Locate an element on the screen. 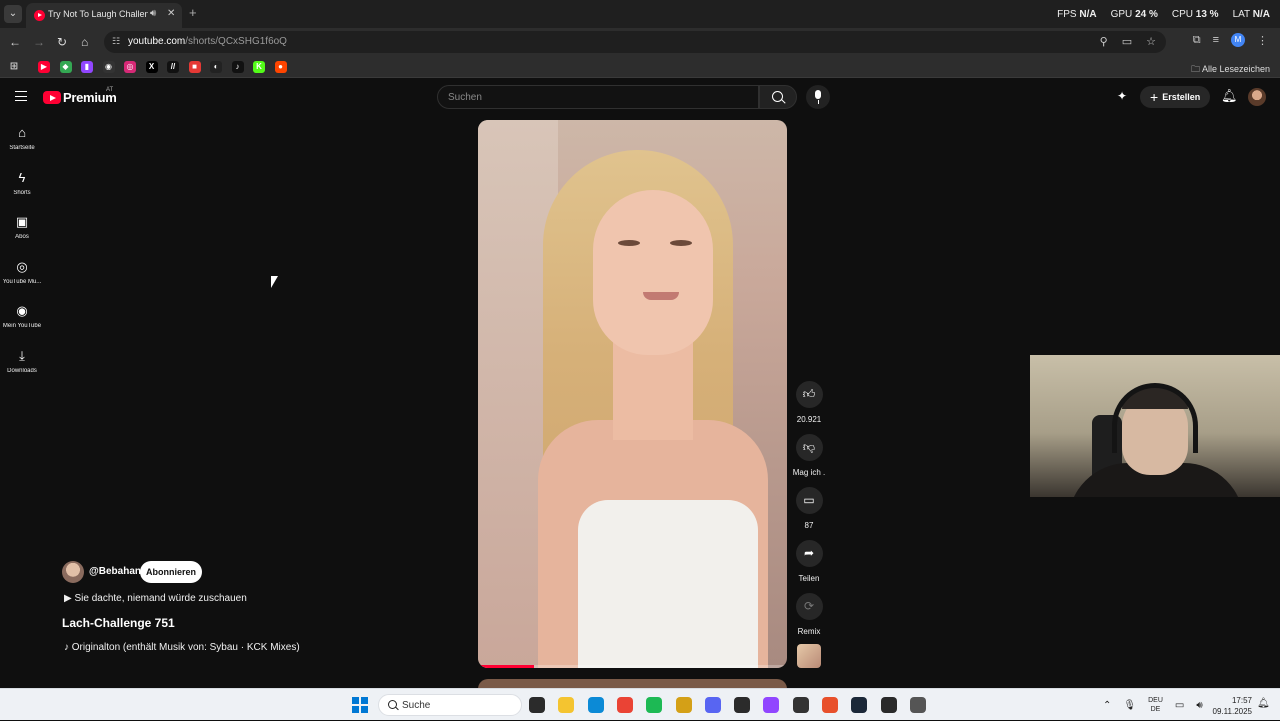 Image resolution: width=1280 pixels, height=721 pixels. menu-hamburger-icon is located at coordinates (21, 96).